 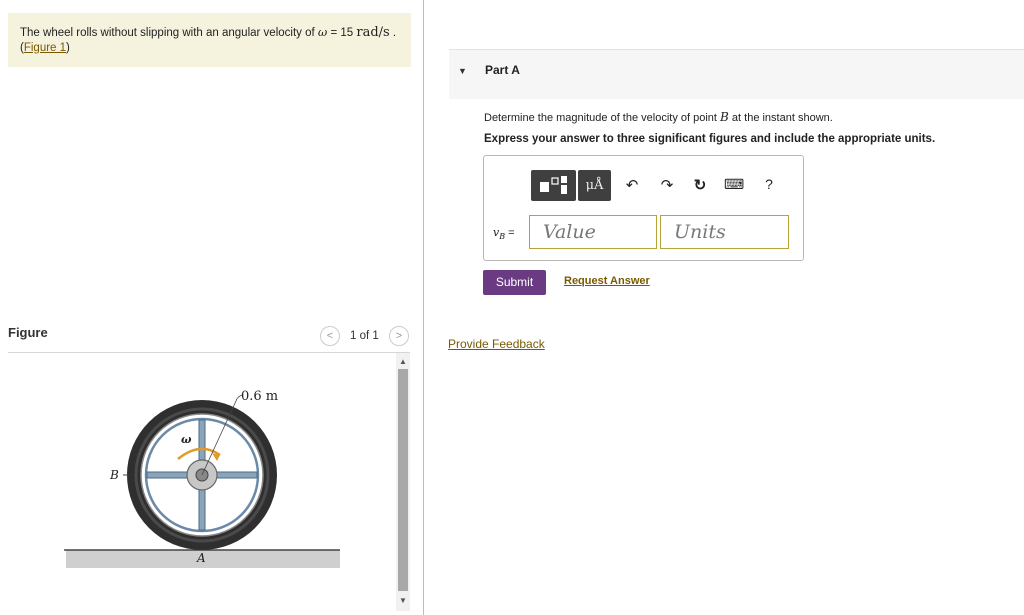 I want to click on redo-icon: ↷, so click(x=667, y=185).